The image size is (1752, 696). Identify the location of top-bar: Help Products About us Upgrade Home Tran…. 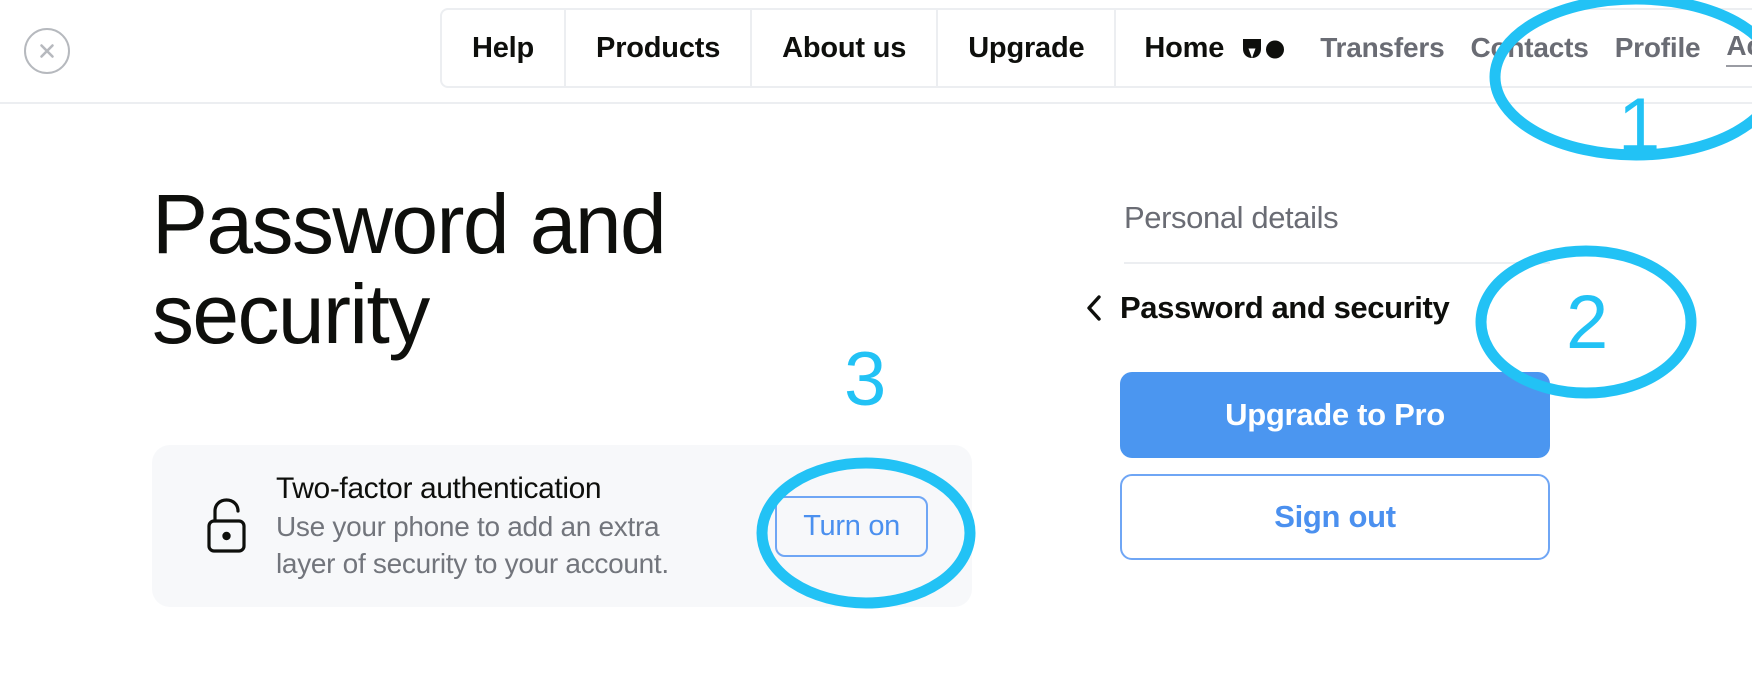
(876, 52).